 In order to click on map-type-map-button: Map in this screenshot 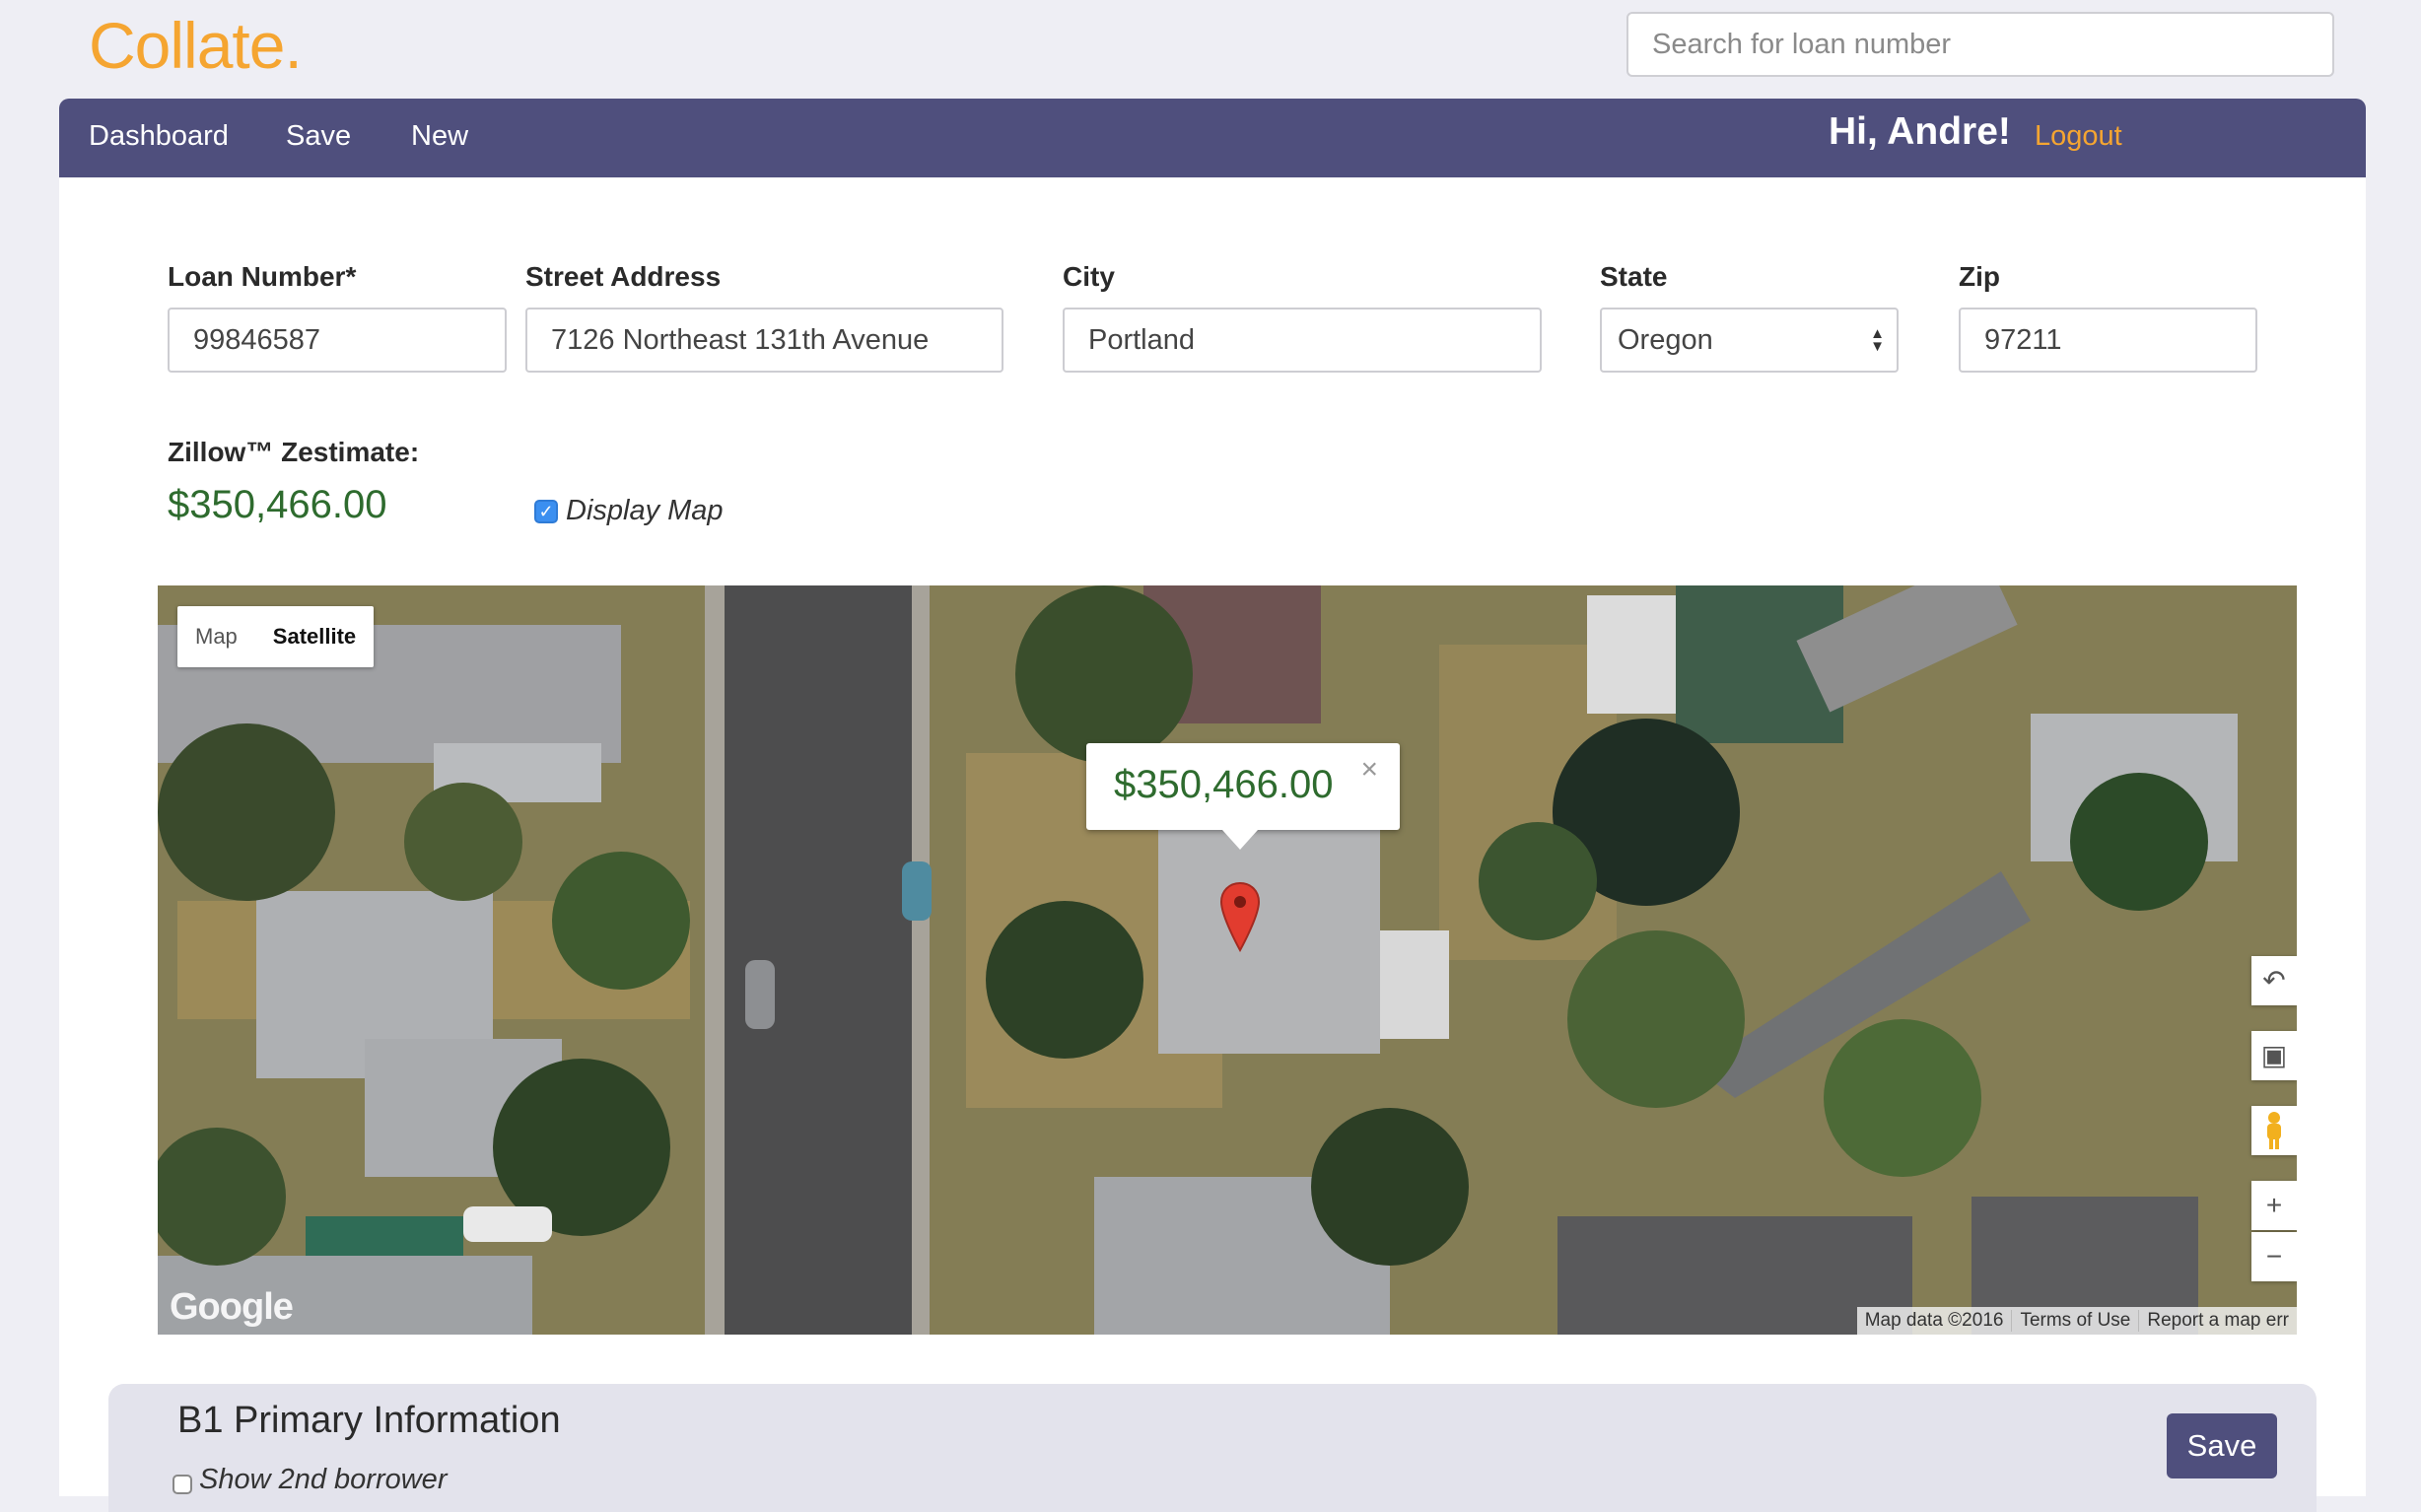, I will do `click(216, 636)`.